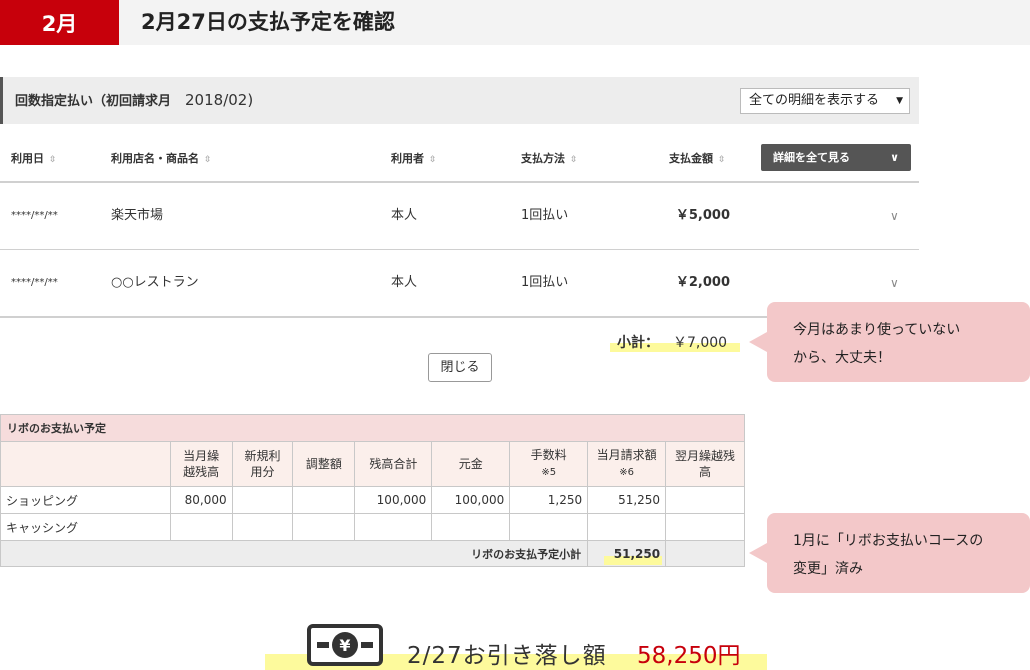  I want to click on section-header: 回数指定払い（初回請求月 2018/02) 全ての明細を表示する ▼, so click(459, 100).